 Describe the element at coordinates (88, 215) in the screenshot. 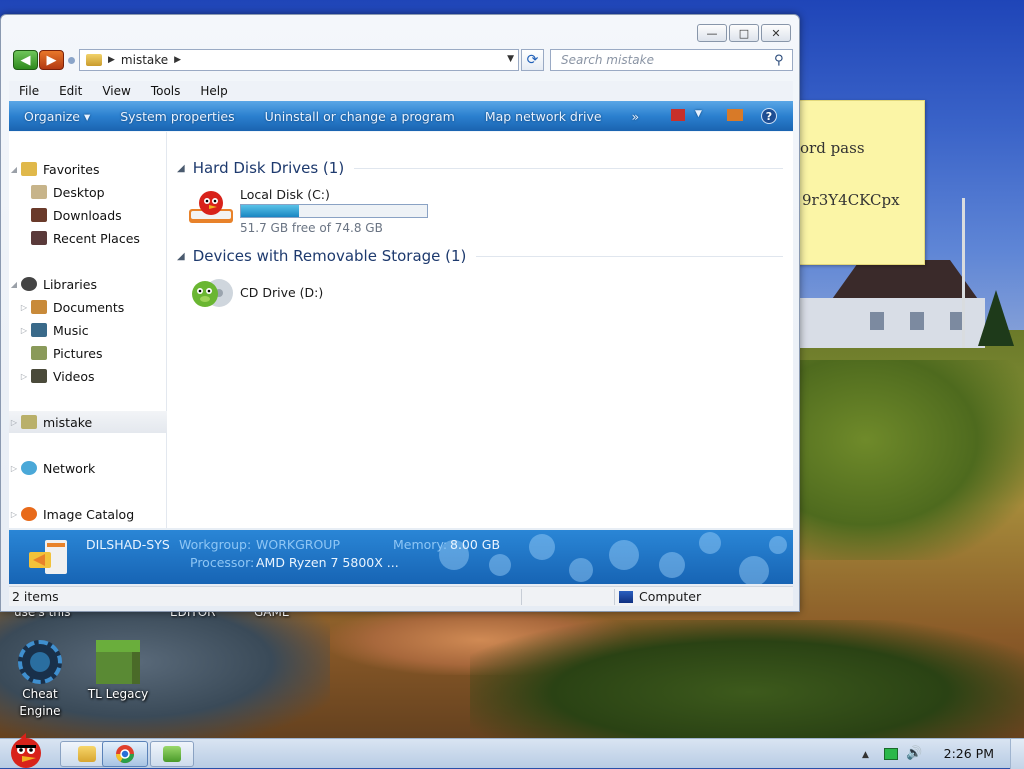

I see `nav-item-downloads: Downloads` at that location.